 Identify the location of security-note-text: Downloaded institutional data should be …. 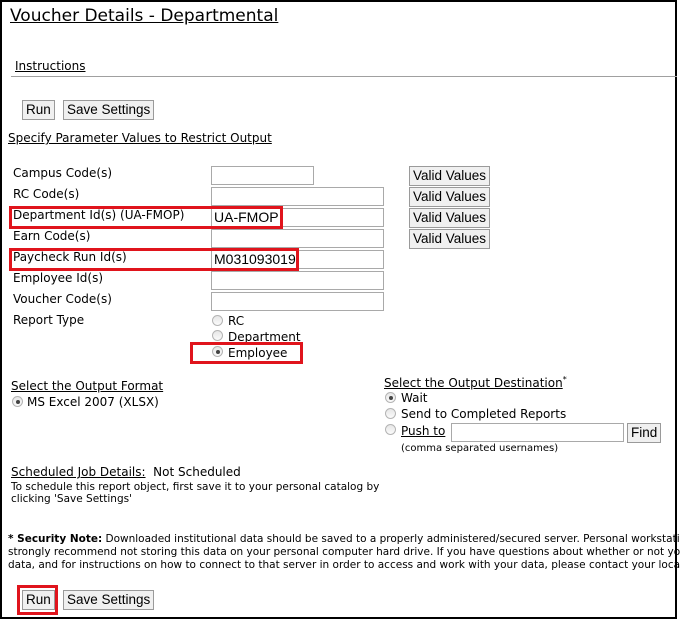
(392, 539).